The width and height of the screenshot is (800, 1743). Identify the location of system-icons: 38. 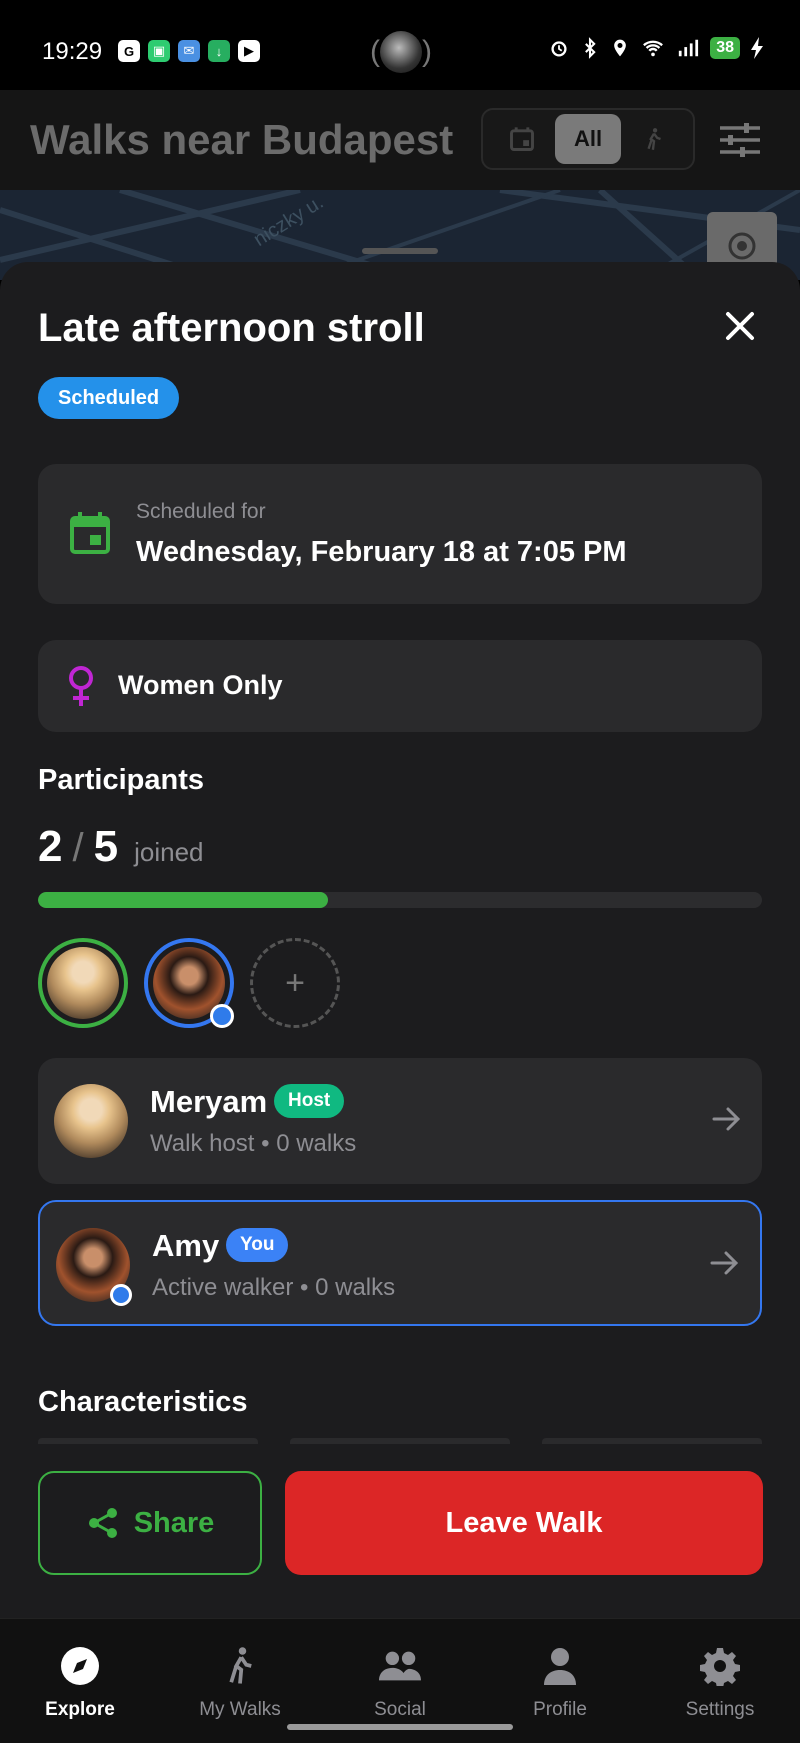
(656, 48).